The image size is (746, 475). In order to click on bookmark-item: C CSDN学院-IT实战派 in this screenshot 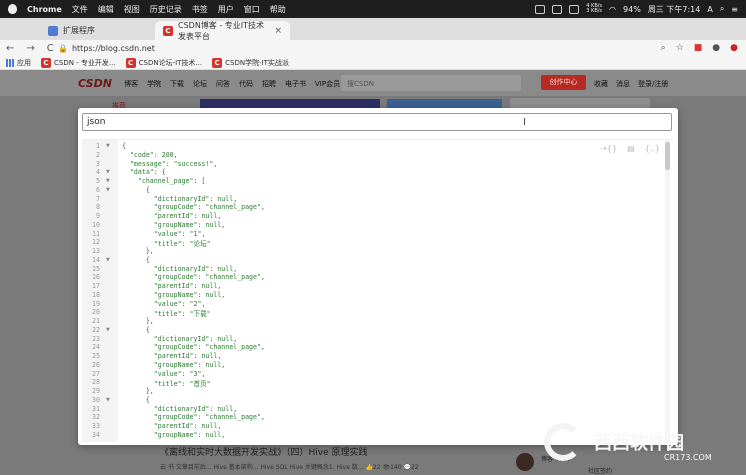, I will do `click(250, 62)`.